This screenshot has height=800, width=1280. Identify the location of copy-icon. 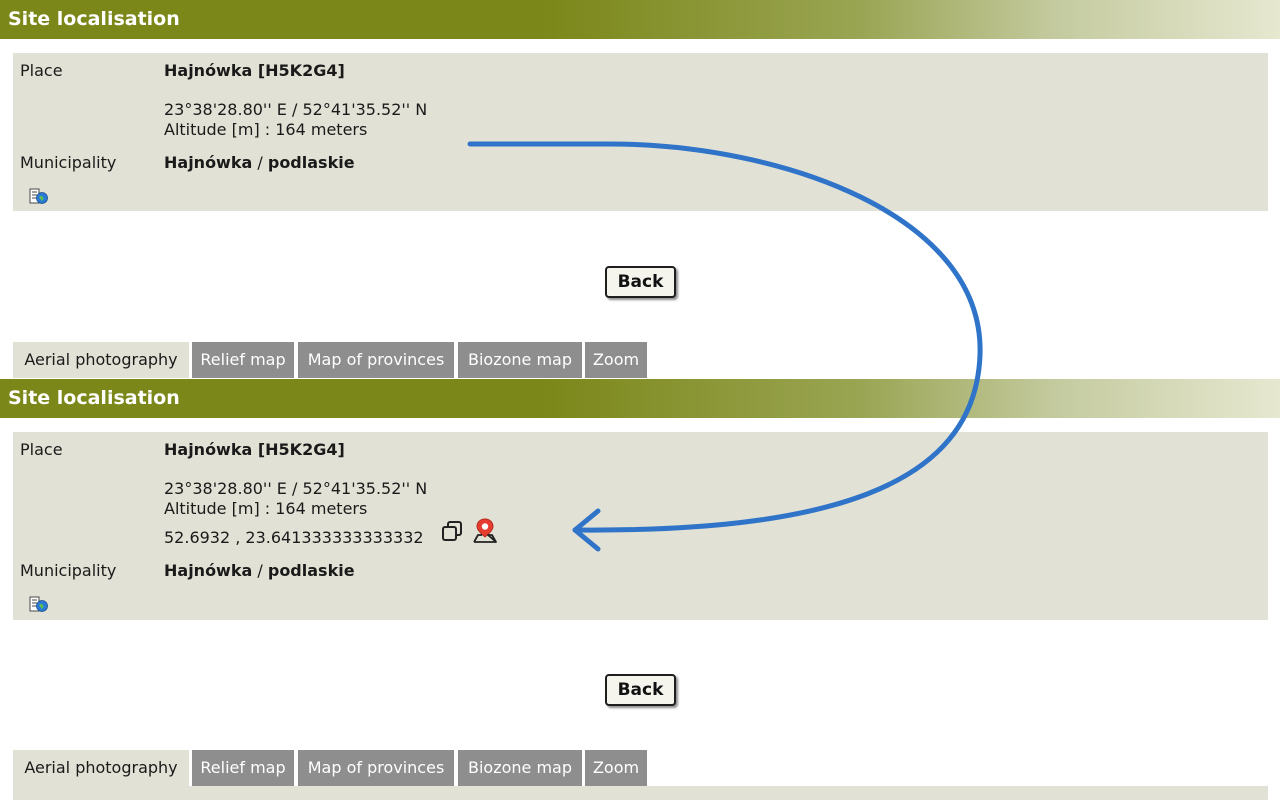
(453, 533).